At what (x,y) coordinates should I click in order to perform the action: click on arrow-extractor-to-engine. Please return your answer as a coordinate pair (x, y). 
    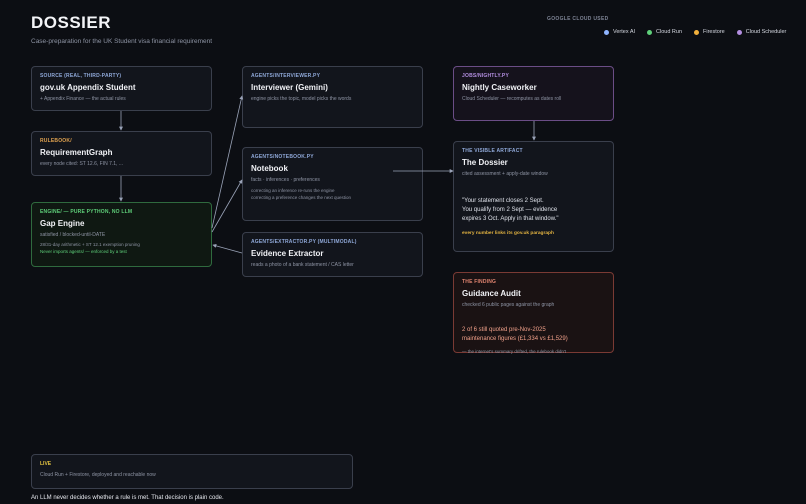
    Looking at the image, I should click on (227, 248).